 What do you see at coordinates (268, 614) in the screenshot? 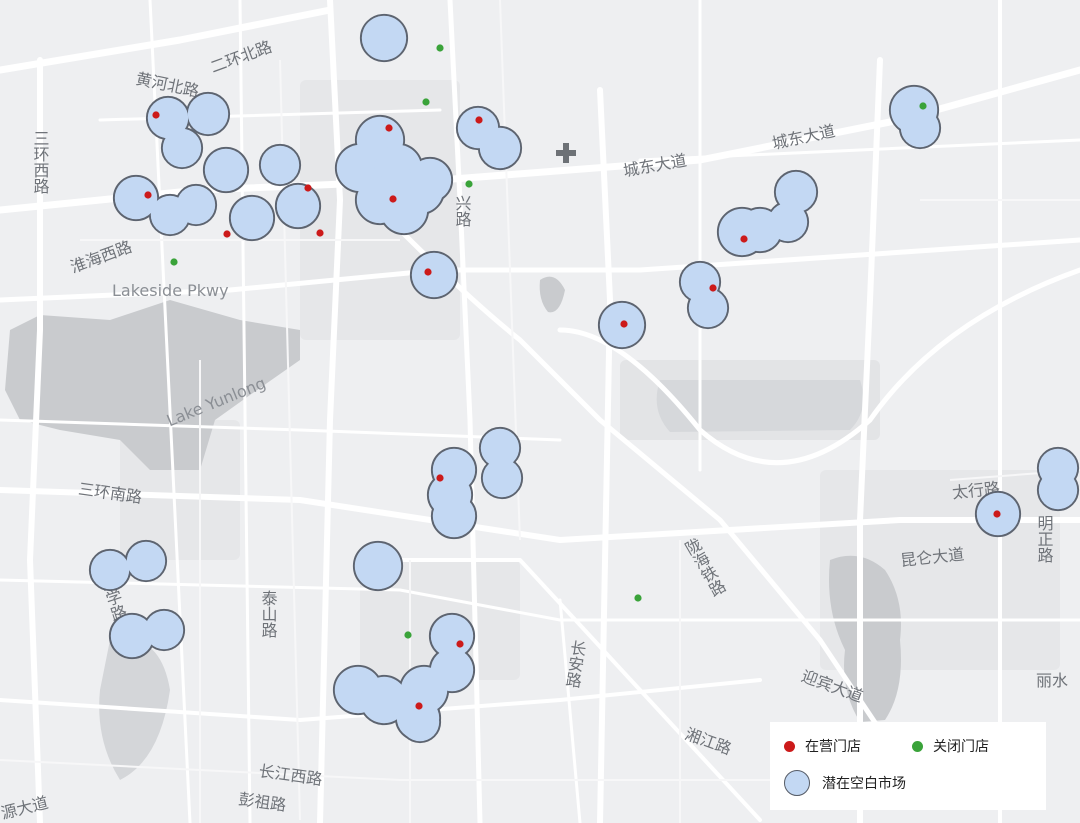
I see `road-label-taishan: 泰山路` at bounding box center [268, 614].